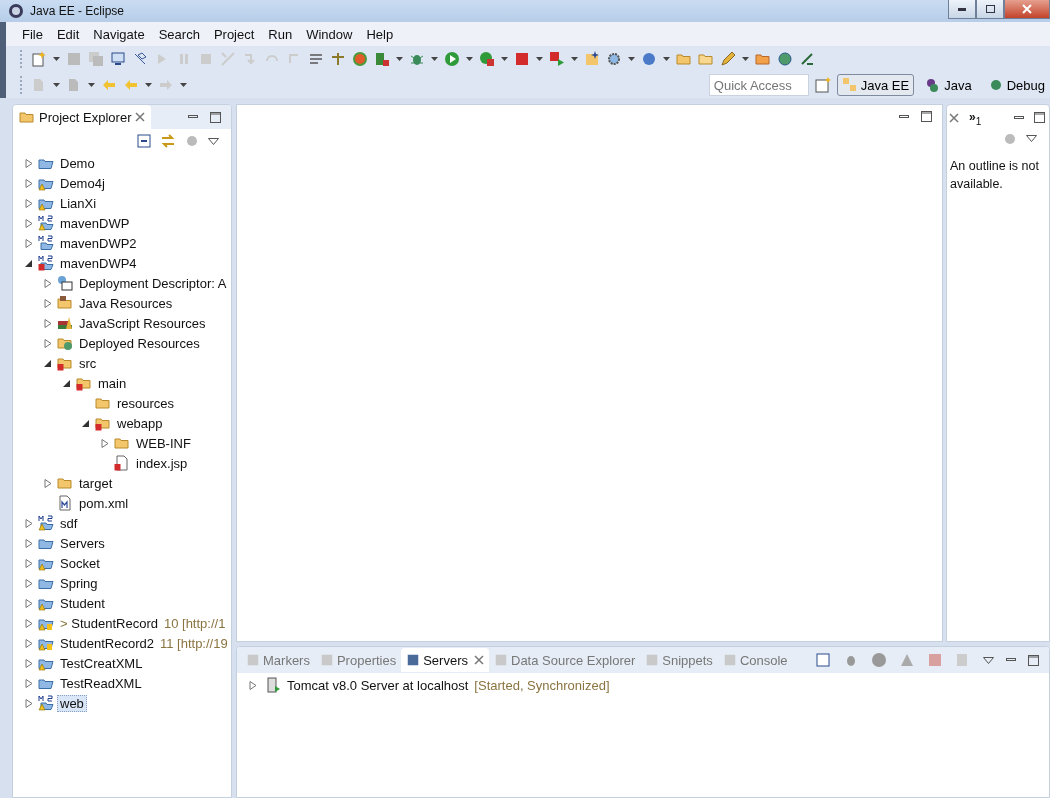 This screenshot has width=1050, height=798. Describe the element at coordinates (39, 59) in the screenshot. I see `new-file-icon` at that location.